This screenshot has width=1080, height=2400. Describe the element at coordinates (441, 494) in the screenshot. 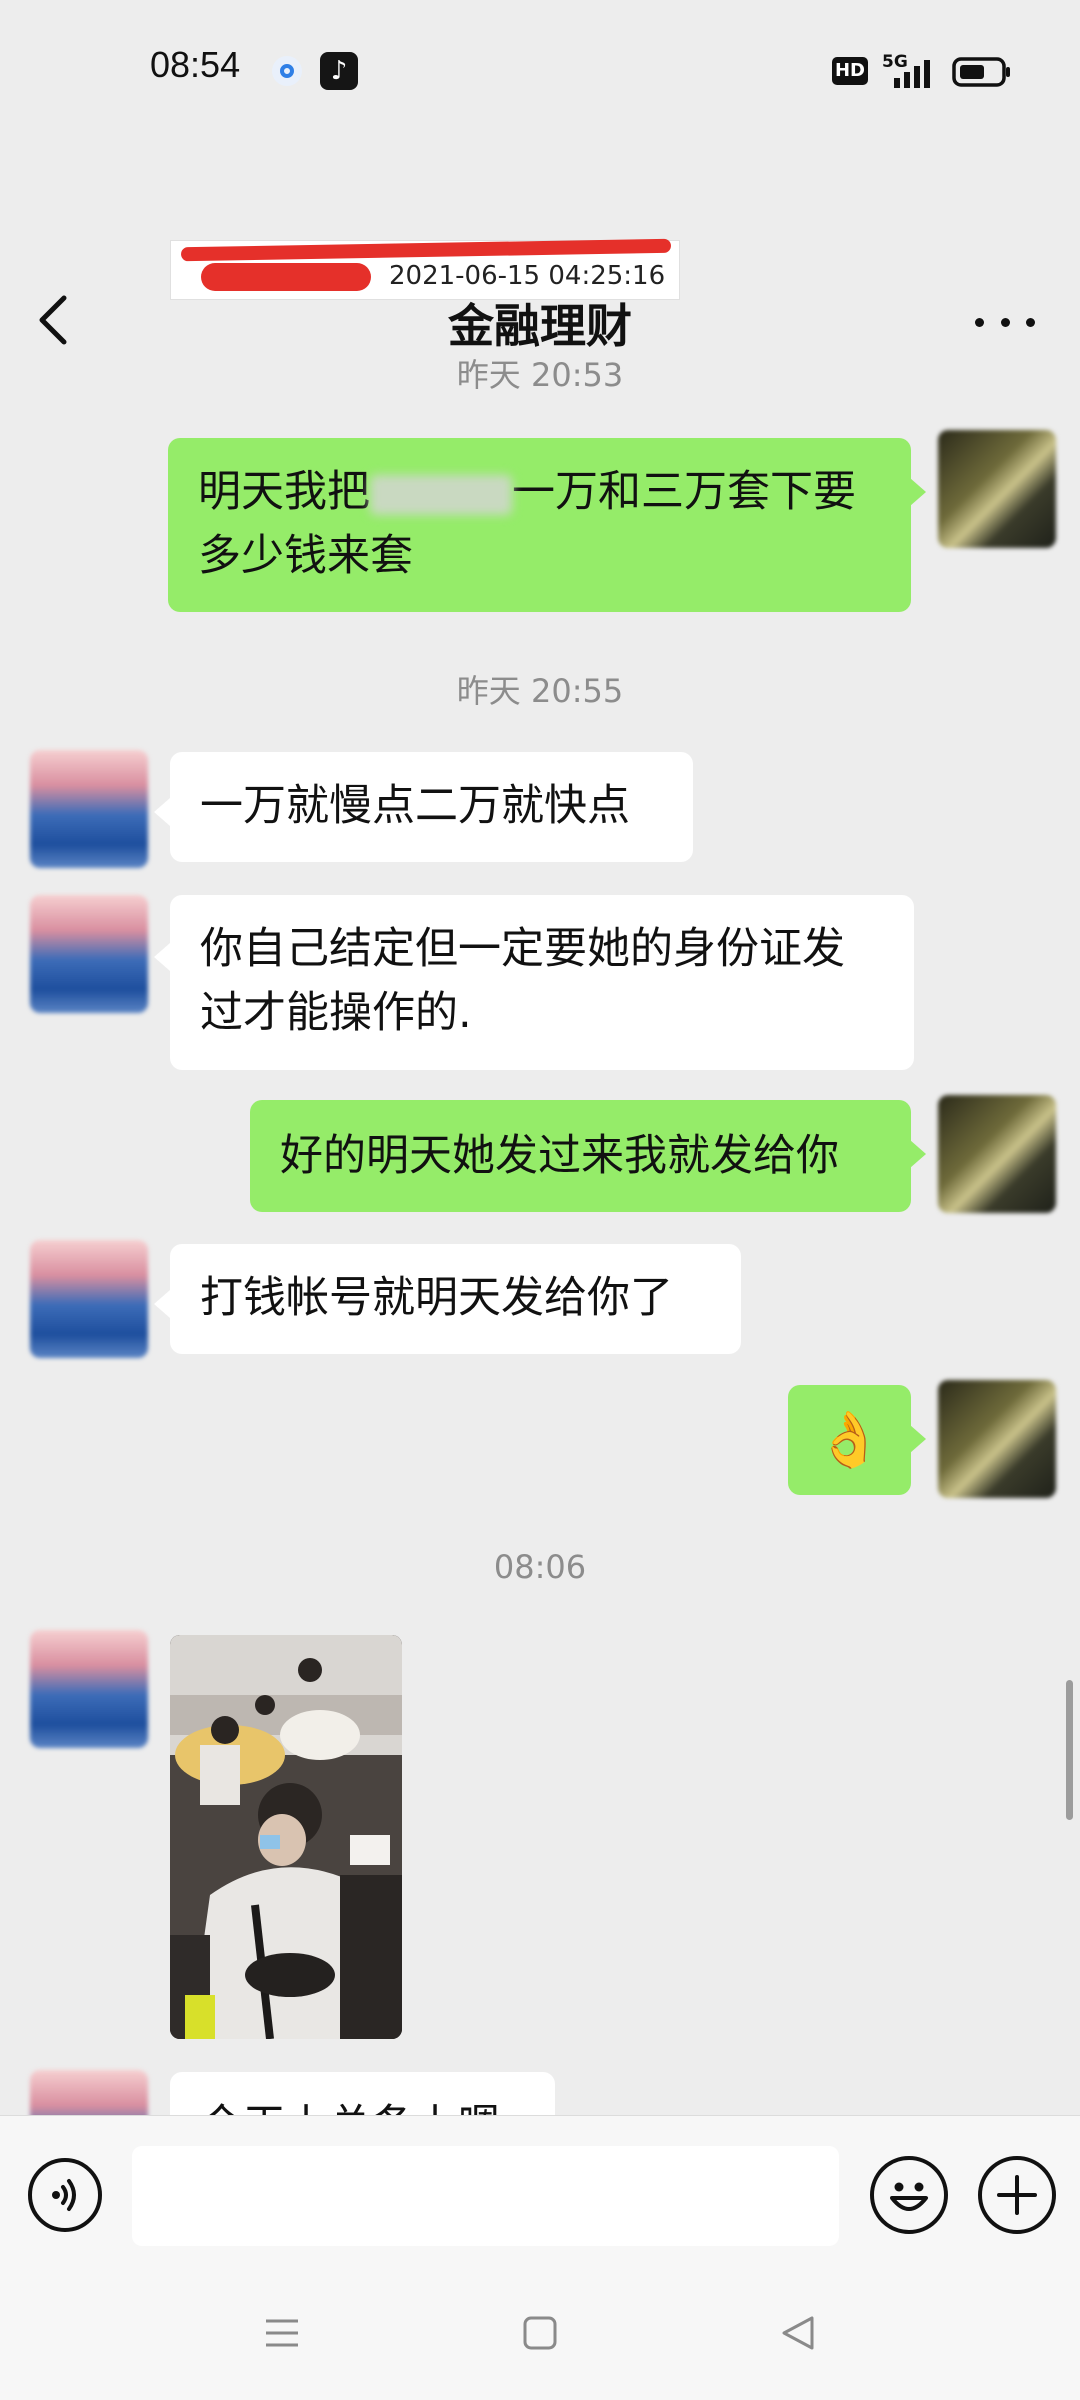

I see `redacted-text` at that location.